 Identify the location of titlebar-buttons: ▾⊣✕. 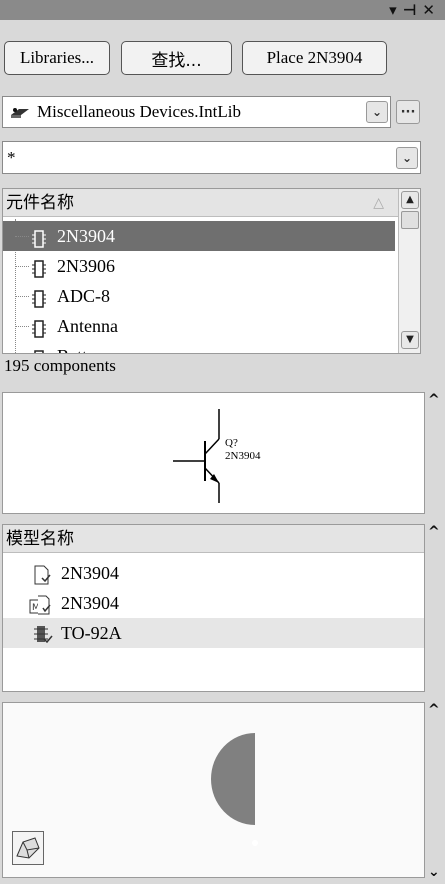
(415, 10).